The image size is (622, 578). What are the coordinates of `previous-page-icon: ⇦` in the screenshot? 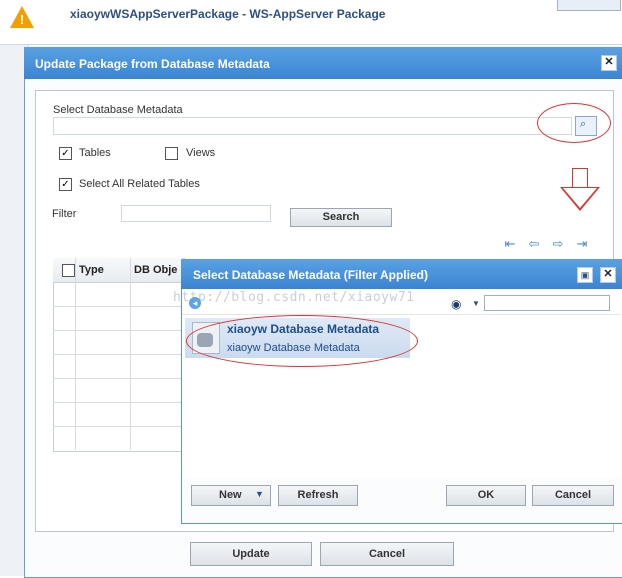 It's located at (534, 244).